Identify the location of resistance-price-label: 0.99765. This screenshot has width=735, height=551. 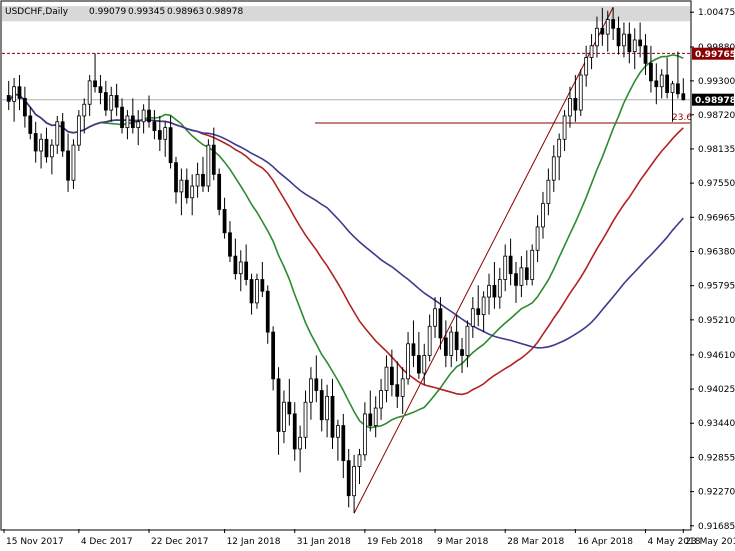
(715, 55).